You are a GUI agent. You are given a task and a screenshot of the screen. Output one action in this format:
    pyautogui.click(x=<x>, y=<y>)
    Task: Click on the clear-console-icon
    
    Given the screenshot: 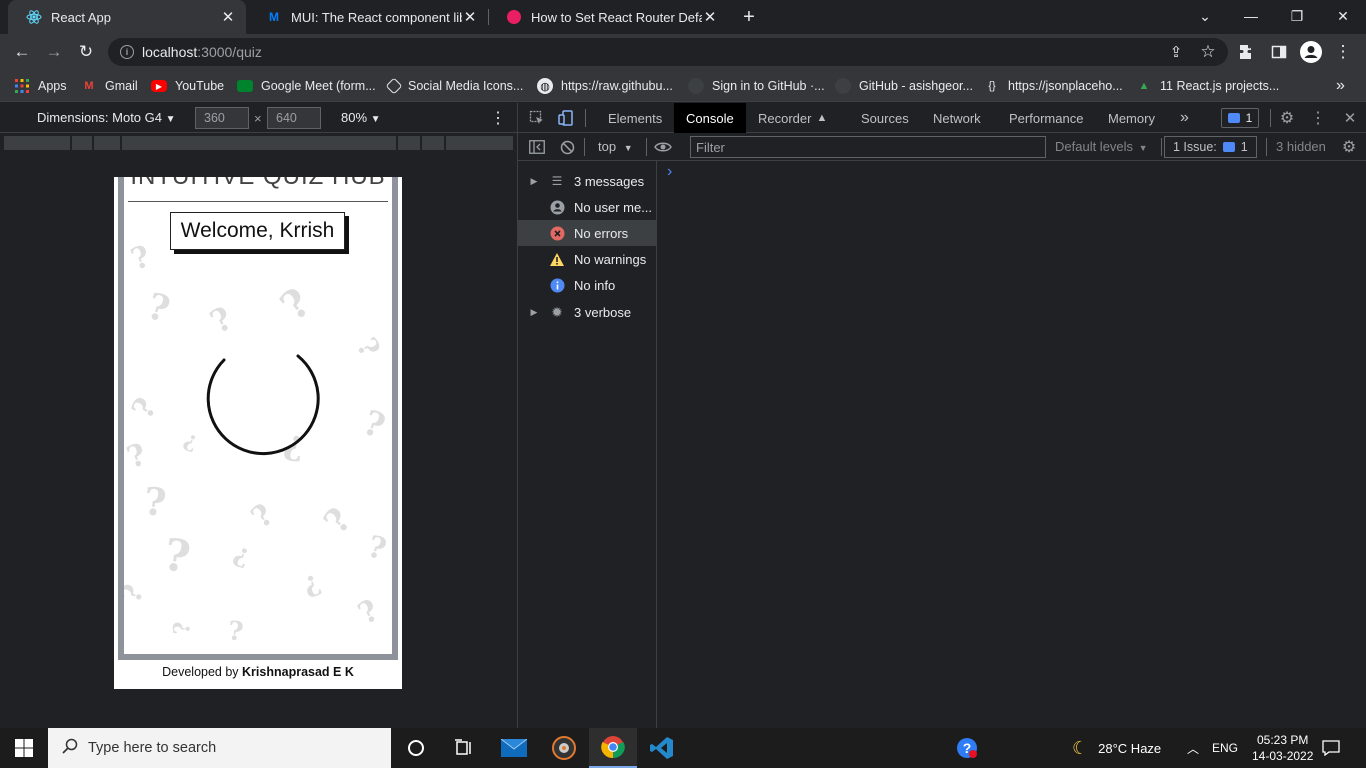 What is the action you would take?
    pyautogui.click(x=567, y=147)
    